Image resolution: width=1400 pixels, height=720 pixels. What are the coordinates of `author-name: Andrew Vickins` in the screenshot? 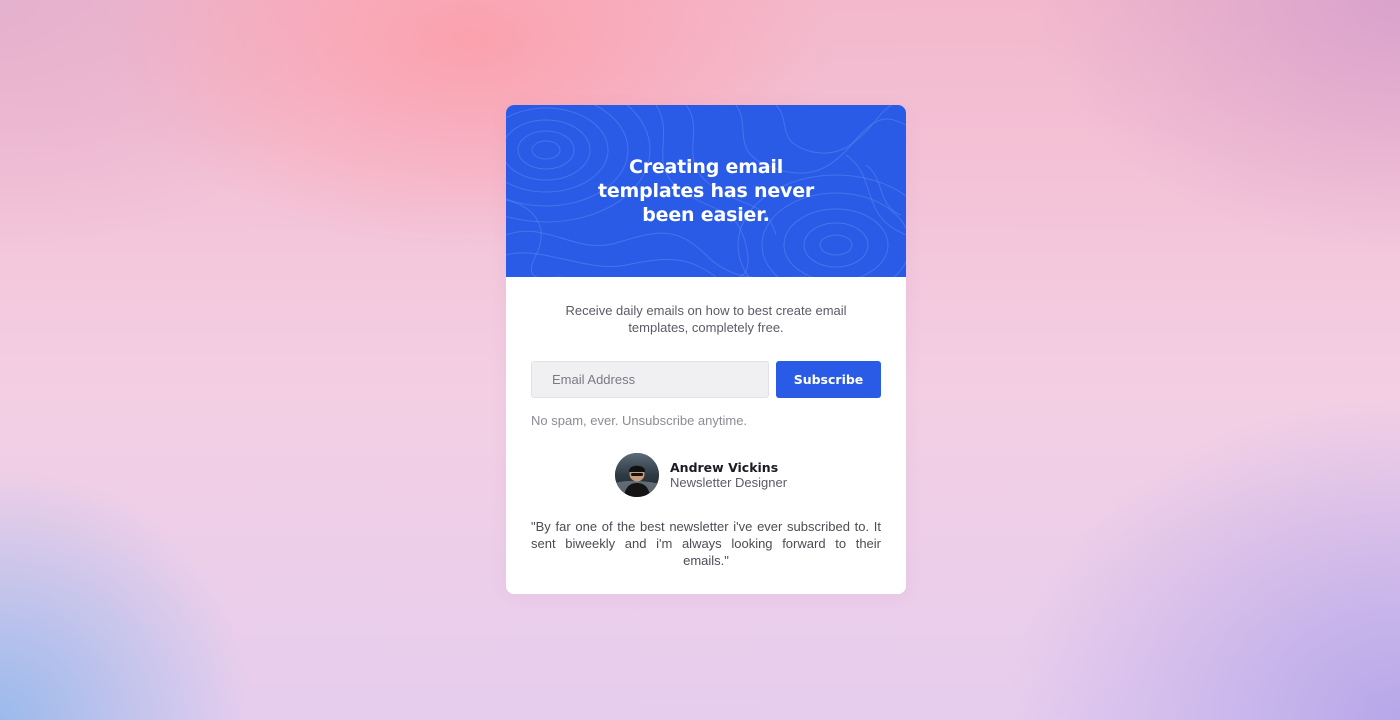 It's located at (724, 467).